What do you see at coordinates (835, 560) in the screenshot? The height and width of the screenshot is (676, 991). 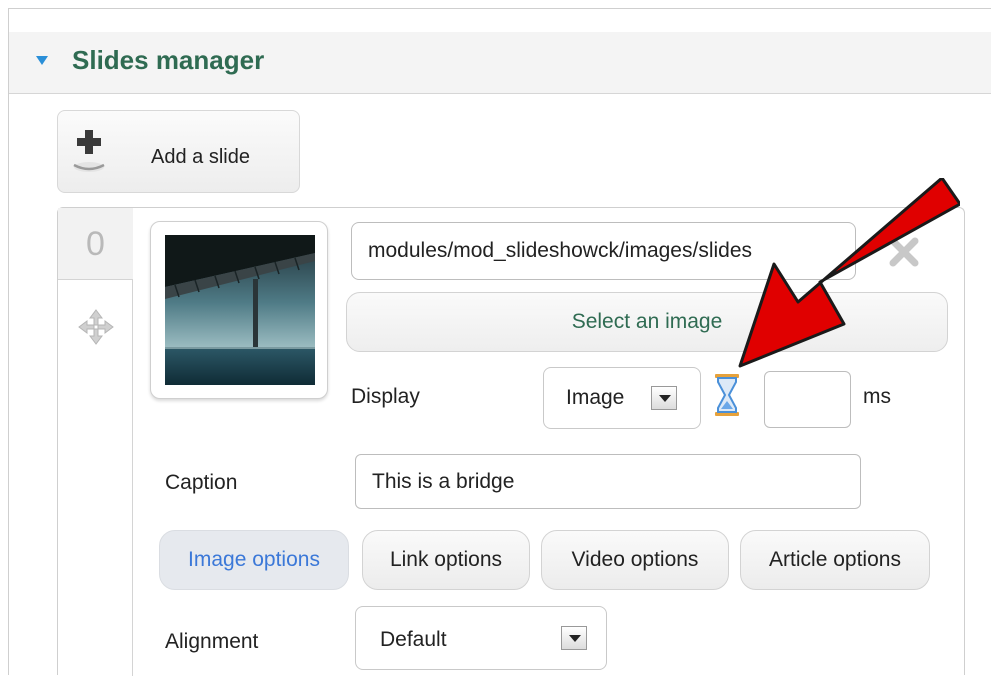 I see `tab-article-options: Article options` at bounding box center [835, 560].